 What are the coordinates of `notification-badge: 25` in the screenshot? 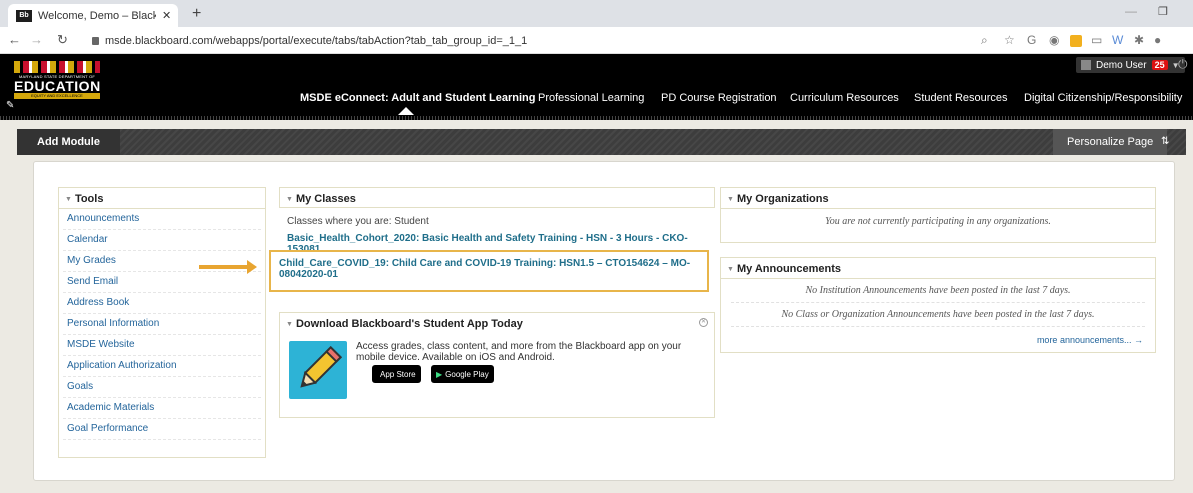 It's located at (1159, 65).